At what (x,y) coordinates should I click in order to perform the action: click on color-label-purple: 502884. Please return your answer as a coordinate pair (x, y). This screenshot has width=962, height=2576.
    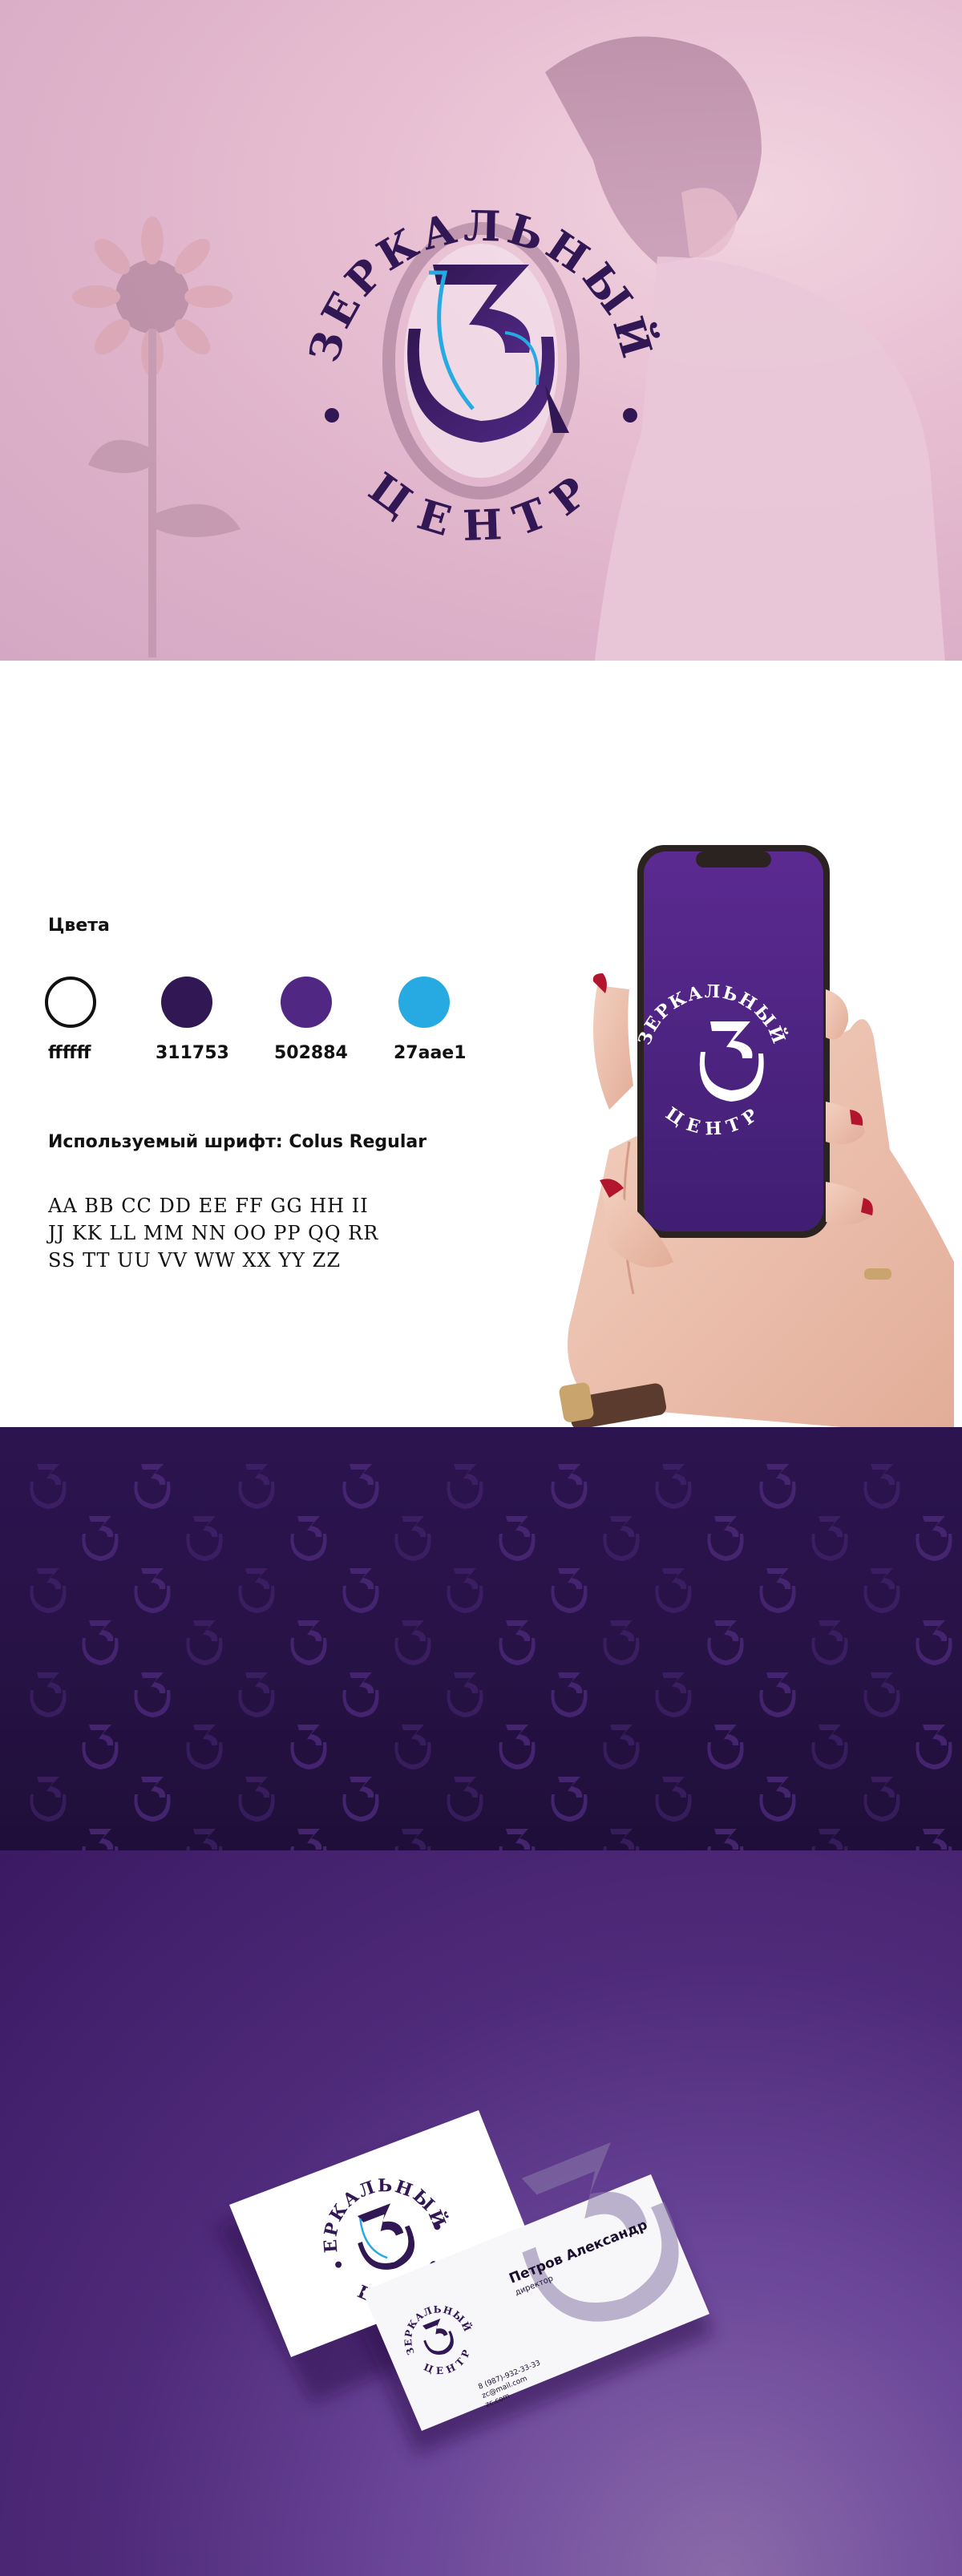
    Looking at the image, I should click on (311, 1053).